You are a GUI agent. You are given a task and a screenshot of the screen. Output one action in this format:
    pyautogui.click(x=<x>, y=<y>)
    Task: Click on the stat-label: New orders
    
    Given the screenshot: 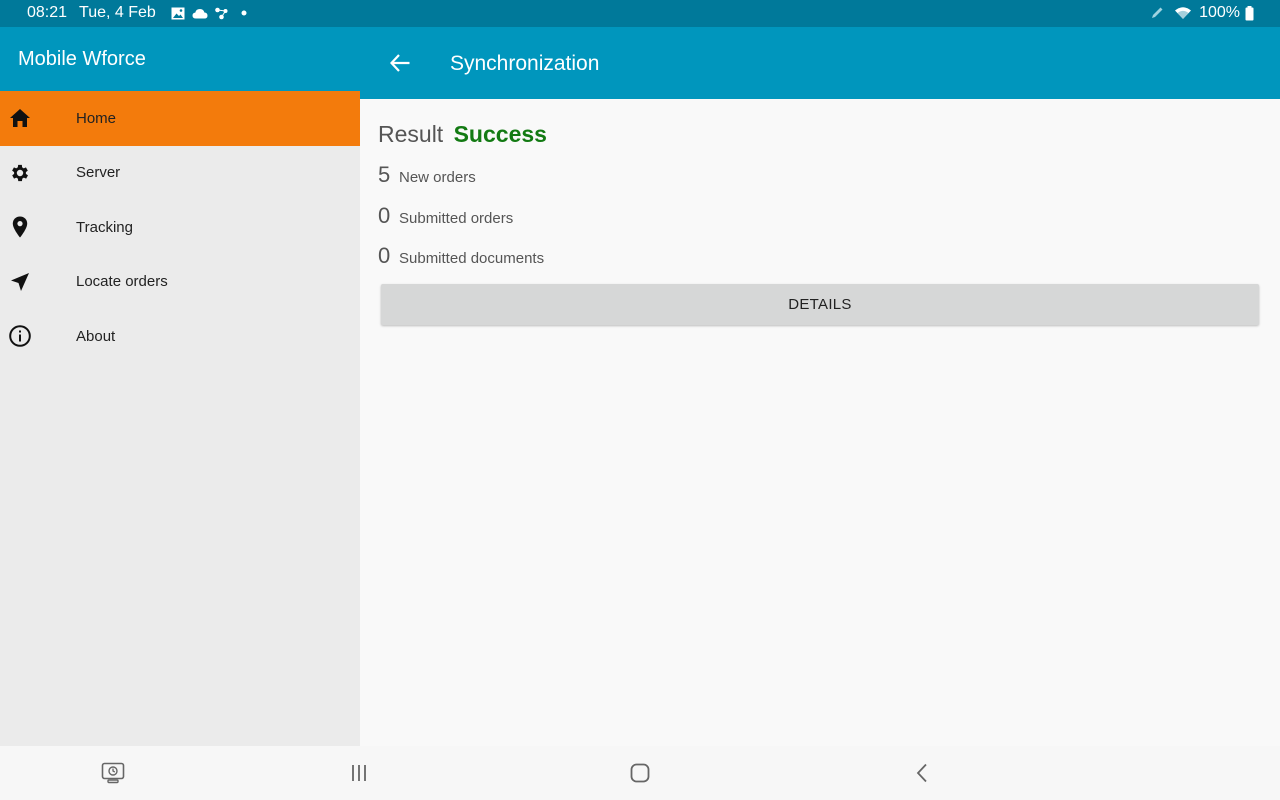 What is the action you would take?
    pyautogui.click(x=437, y=177)
    